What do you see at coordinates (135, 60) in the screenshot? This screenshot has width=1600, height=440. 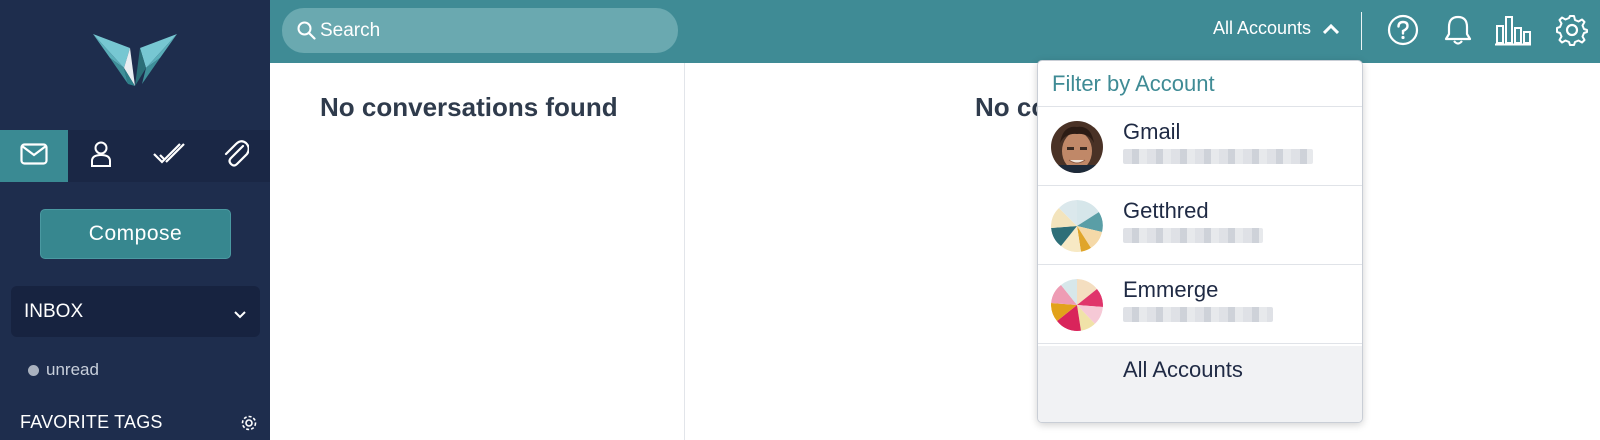 I see `butterfly-logo-icon` at bounding box center [135, 60].